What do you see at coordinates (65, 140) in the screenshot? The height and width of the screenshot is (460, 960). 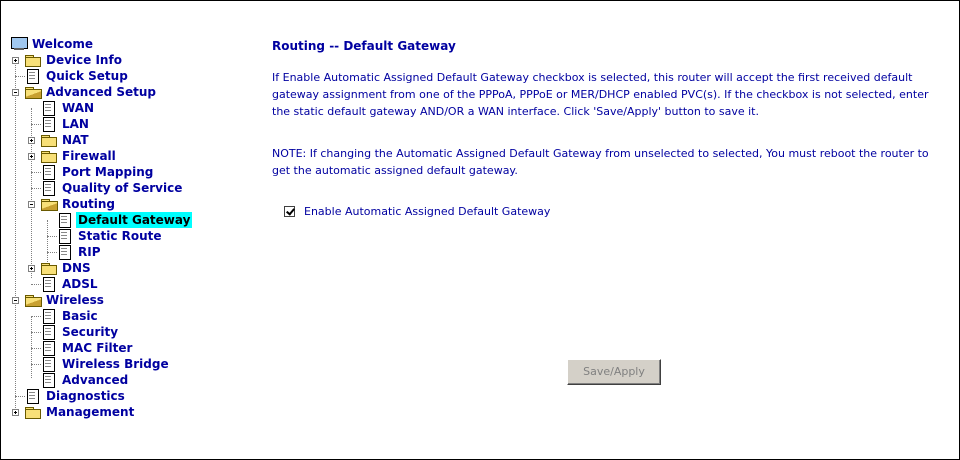 I see `tree-item-nat: NAT` at bounding box center [65, 140].